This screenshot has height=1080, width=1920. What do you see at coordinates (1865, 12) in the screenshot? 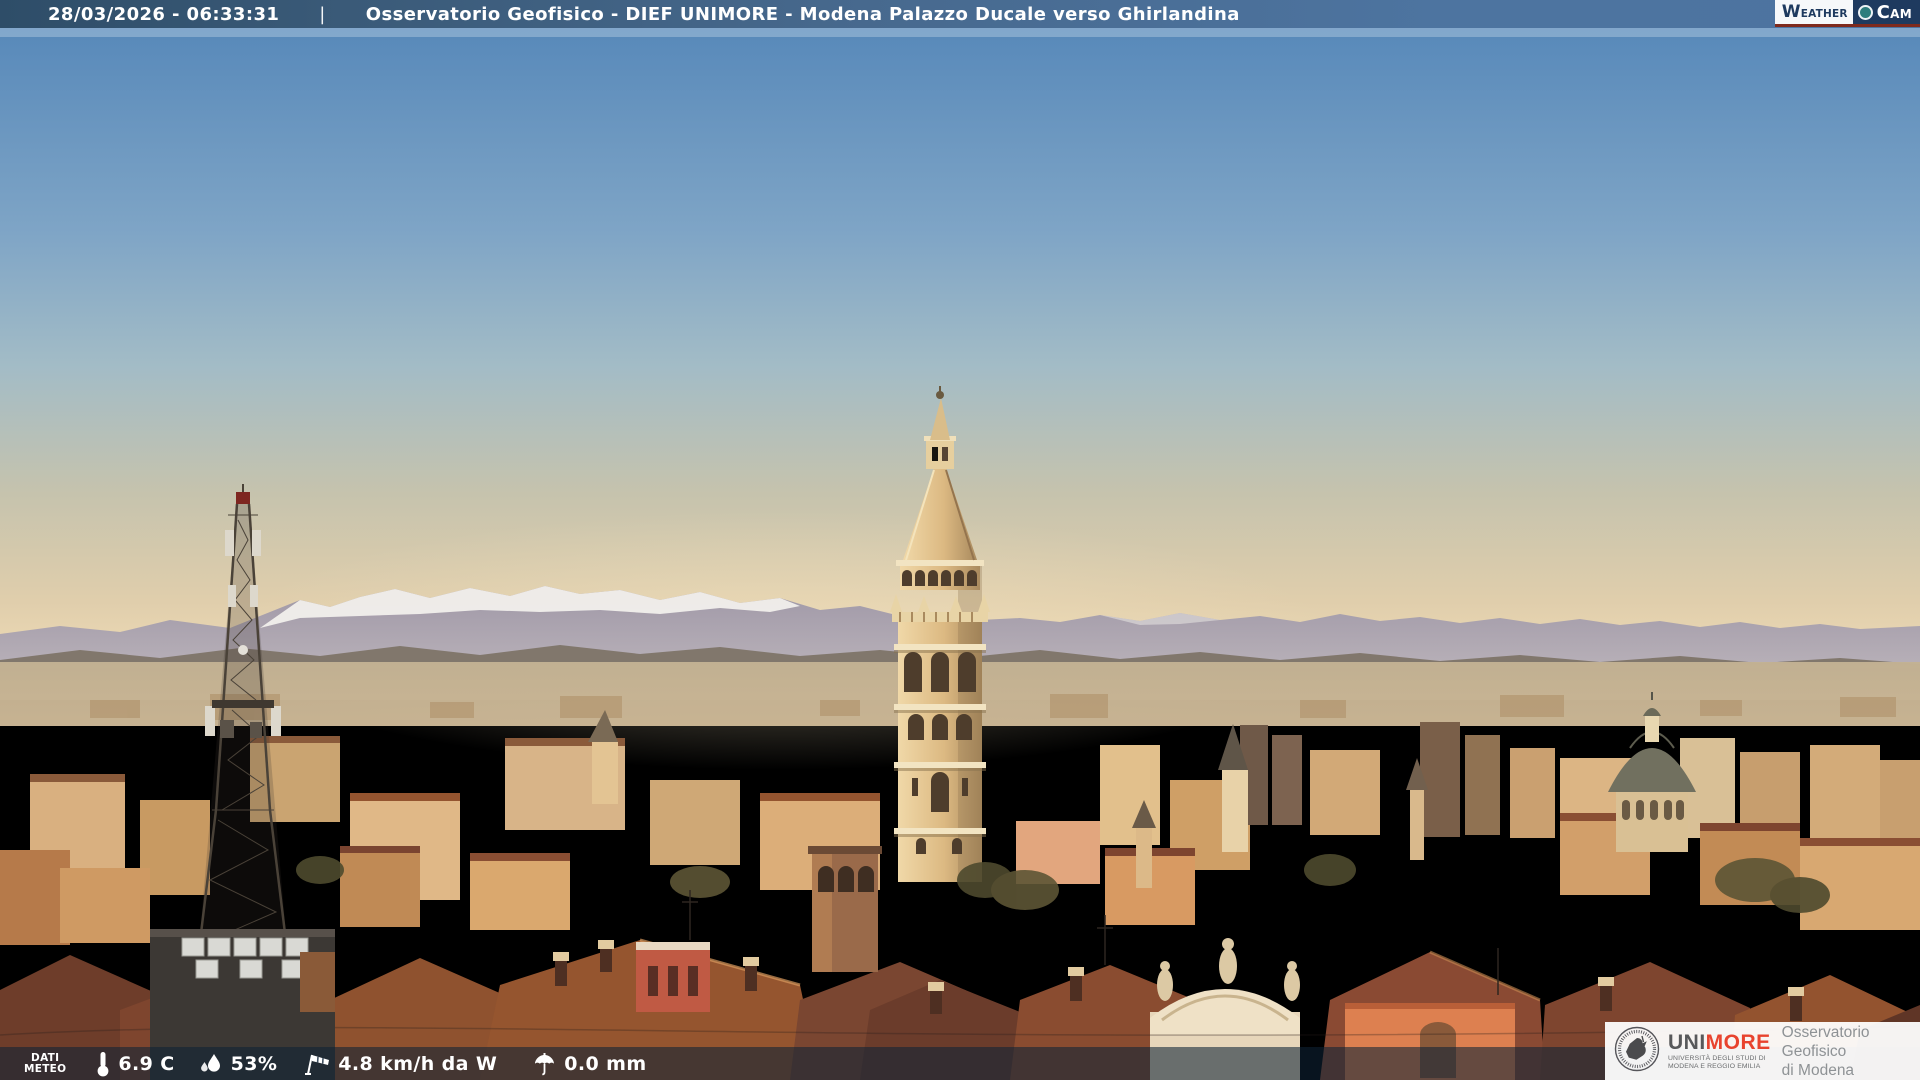
I see `camera-lens-icon` at bounding box center [1865, 12].